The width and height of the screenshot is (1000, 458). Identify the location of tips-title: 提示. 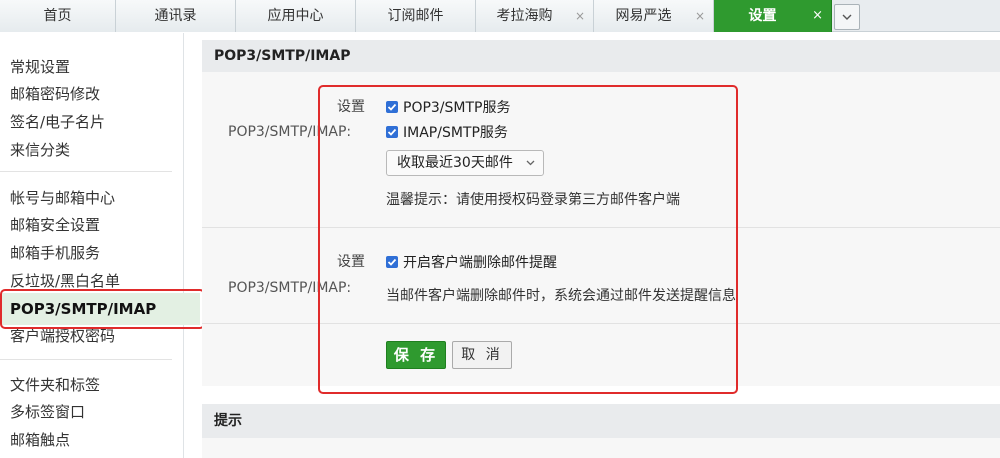
(228, 421).